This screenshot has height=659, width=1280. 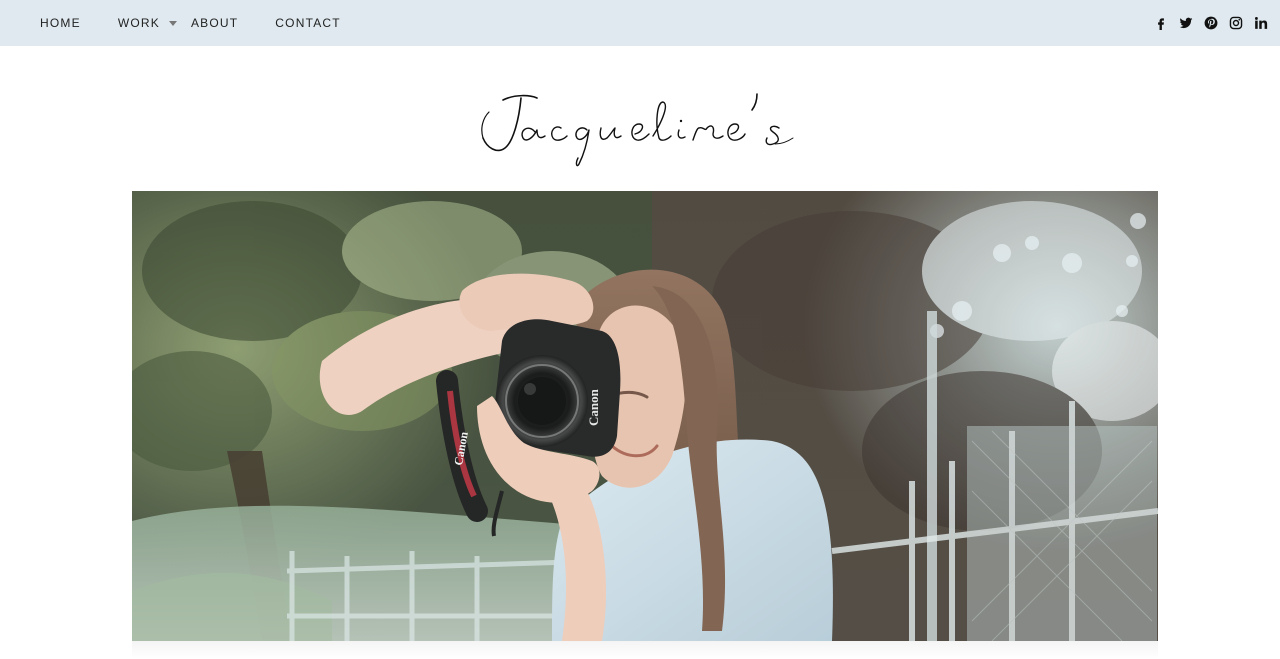 I want to click on pinterest-icon, so click(x=1210, y=23).